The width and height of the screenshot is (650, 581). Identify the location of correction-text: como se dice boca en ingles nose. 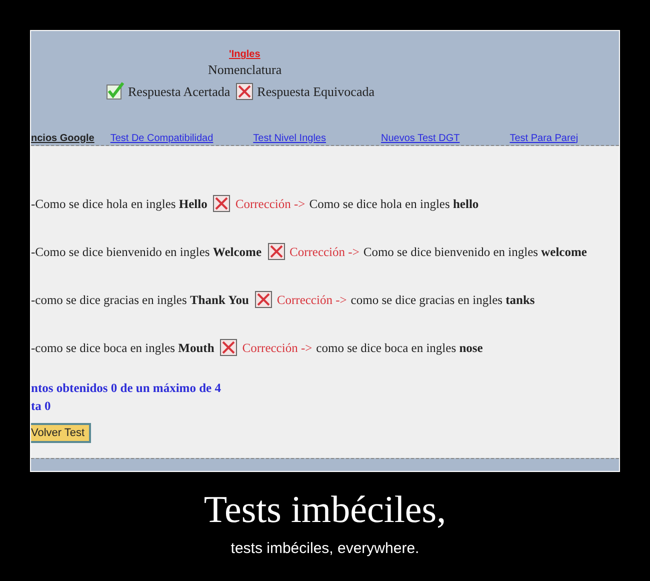
(399, 348).